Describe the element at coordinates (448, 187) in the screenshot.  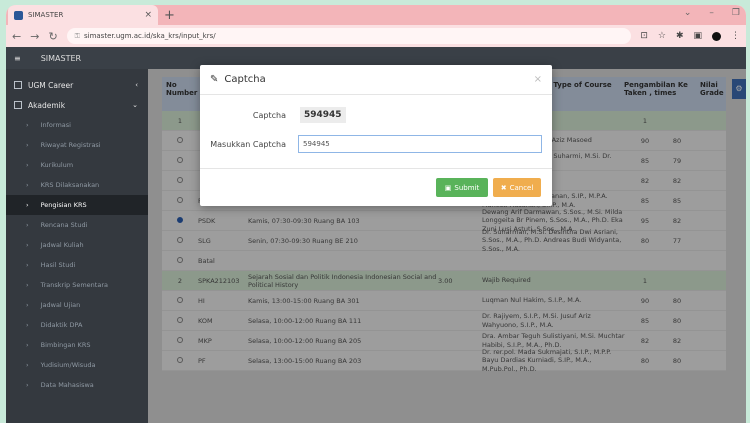
I see `save-icon: ▣` at that location.